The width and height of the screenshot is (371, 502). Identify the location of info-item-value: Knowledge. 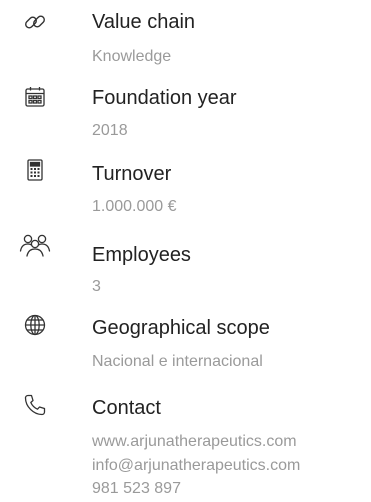
(132, 56).